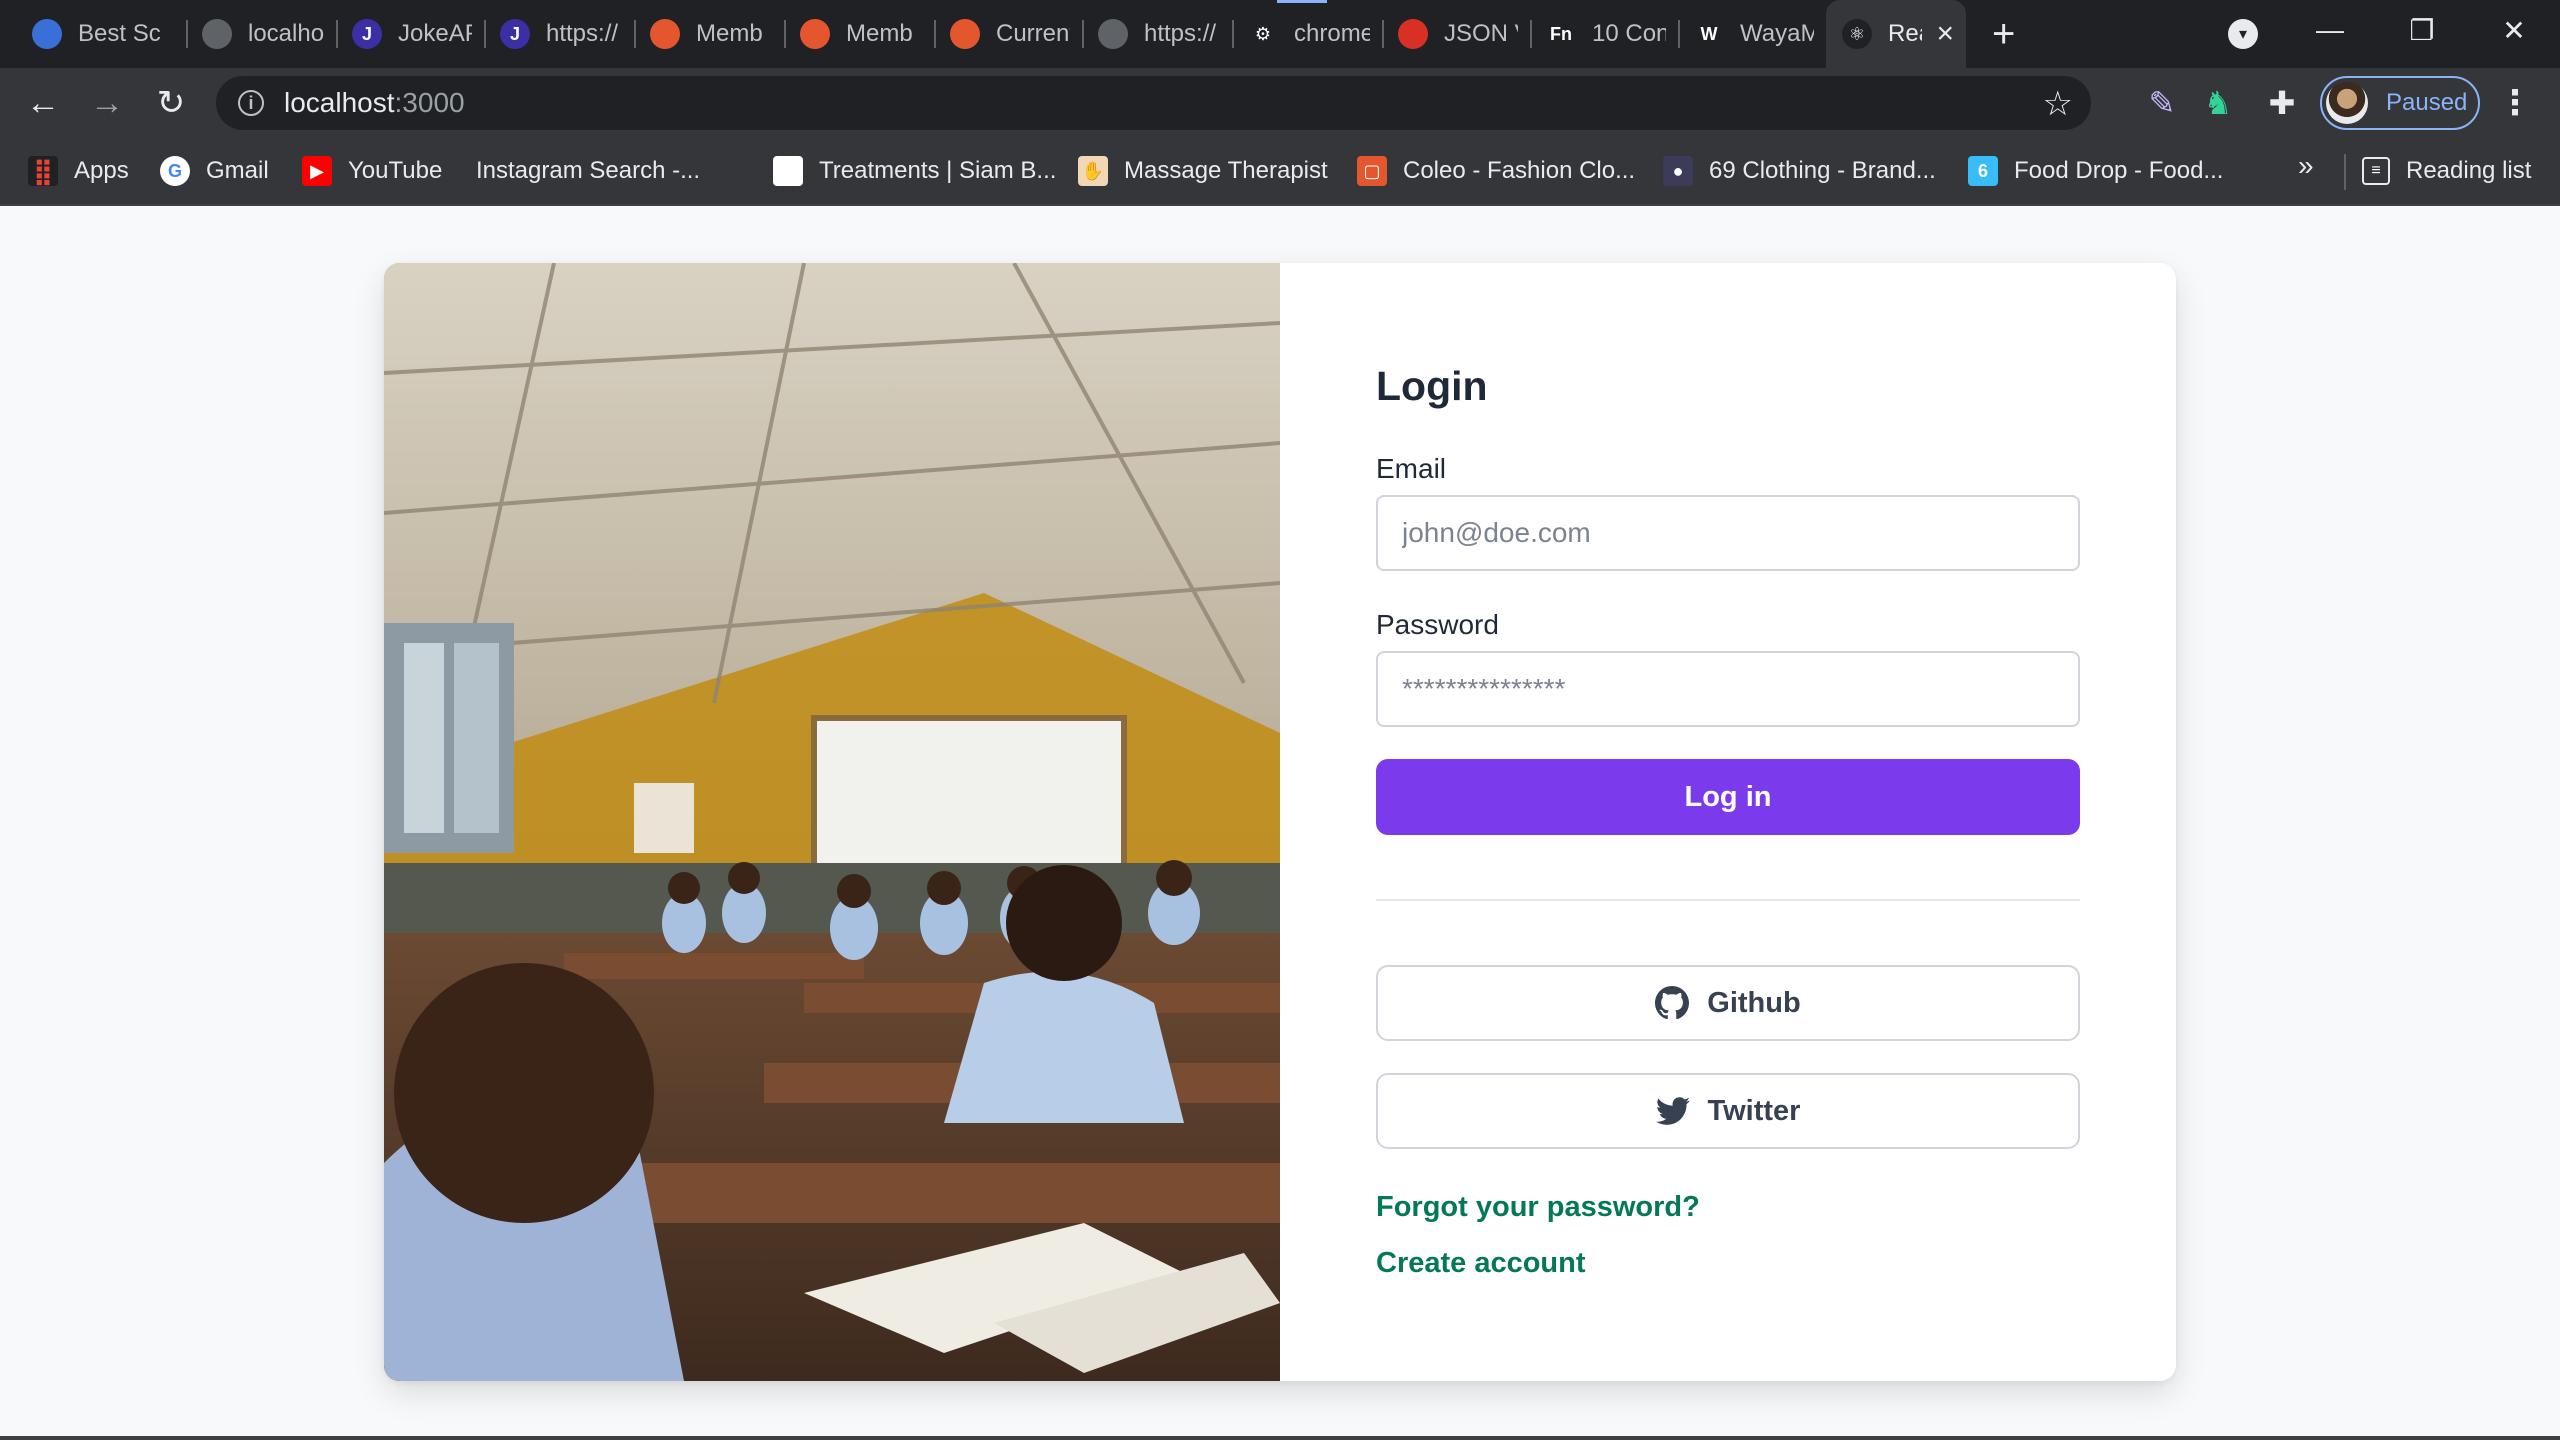 This screenshot has height=1440, width=2560. Describe the element at coordinates (43, 103) in the screenshot. I see `back-button: ←` at that location.